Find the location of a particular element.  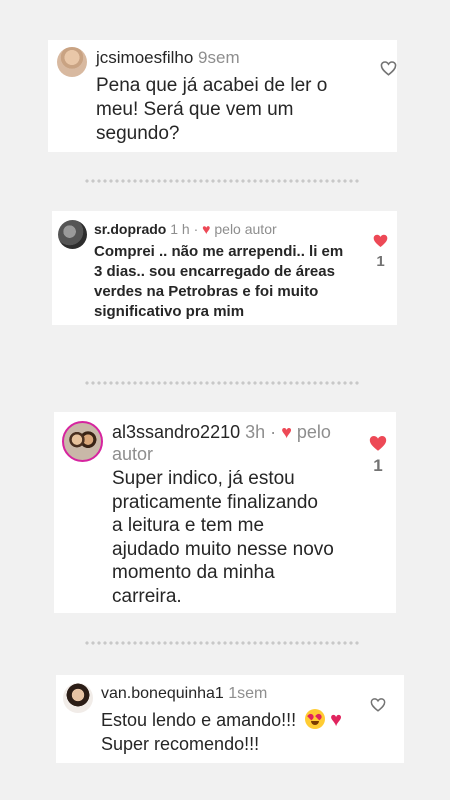

timestamp: 1sem is located at coordinates (248, 693).